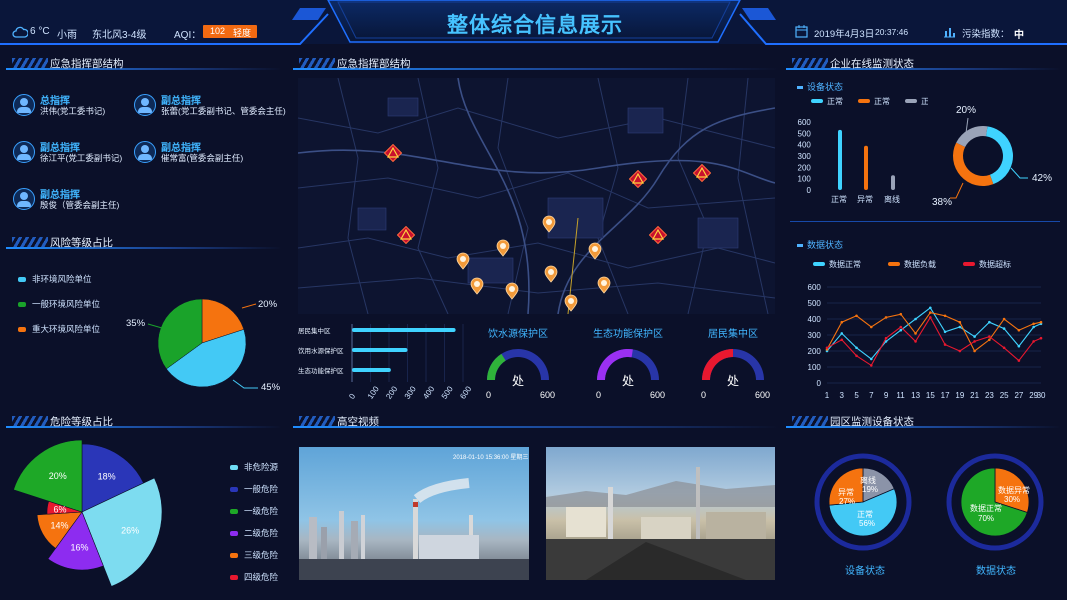 The image size is (1067, 600). I want to click on risk-legend-item: 一般环境风险单位, so click(59, 304).